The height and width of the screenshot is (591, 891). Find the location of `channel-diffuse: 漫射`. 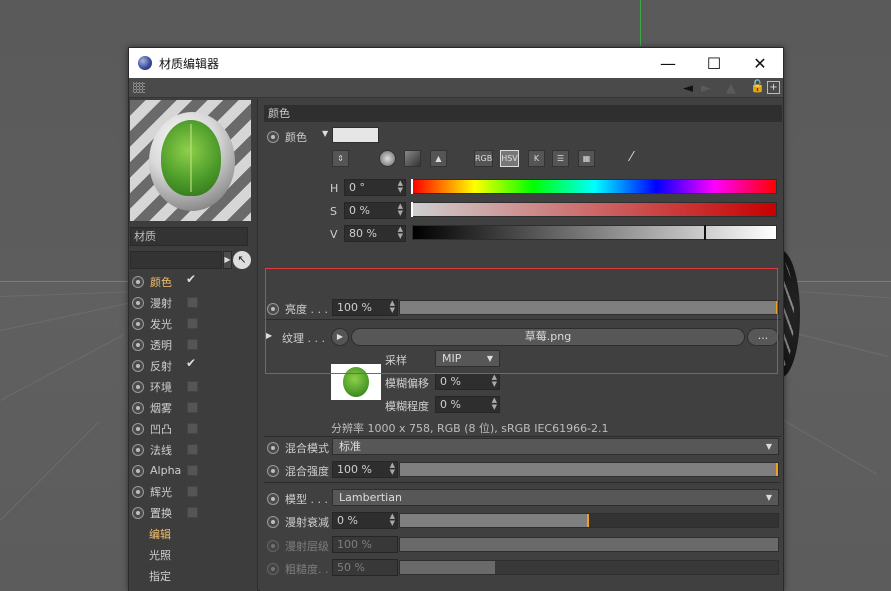

channel-diffuse: 漫射 is located at coordinates (193, 302).